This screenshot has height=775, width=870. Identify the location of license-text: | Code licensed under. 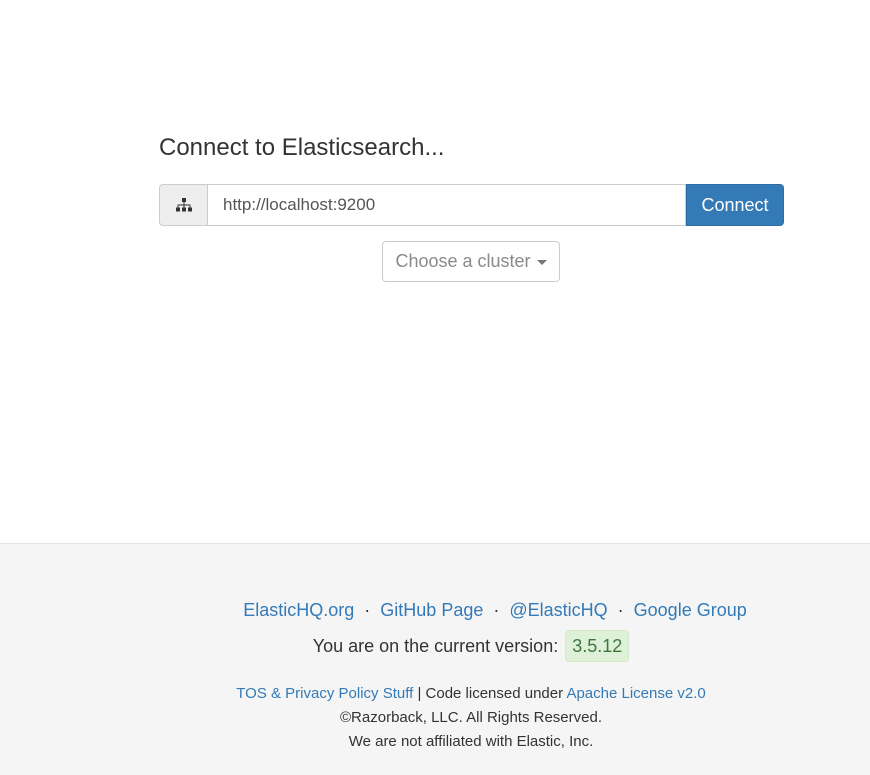
(490, 693).